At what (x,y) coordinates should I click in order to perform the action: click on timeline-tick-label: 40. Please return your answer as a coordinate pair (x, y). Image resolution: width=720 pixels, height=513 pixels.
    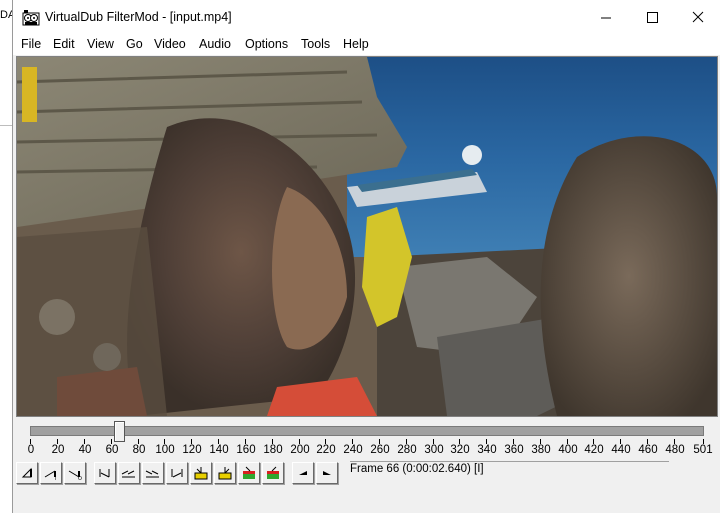
    Looking at the image, I should click on (85, 450).